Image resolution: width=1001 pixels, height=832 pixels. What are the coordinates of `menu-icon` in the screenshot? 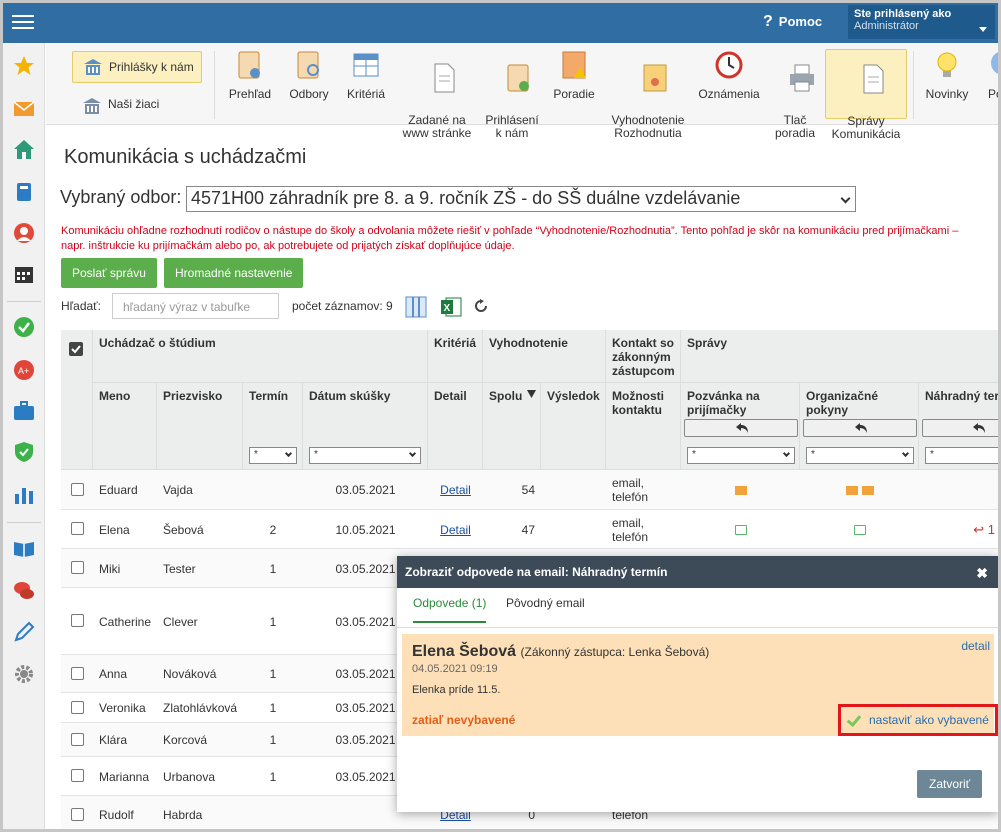 It's located at (23, 22).